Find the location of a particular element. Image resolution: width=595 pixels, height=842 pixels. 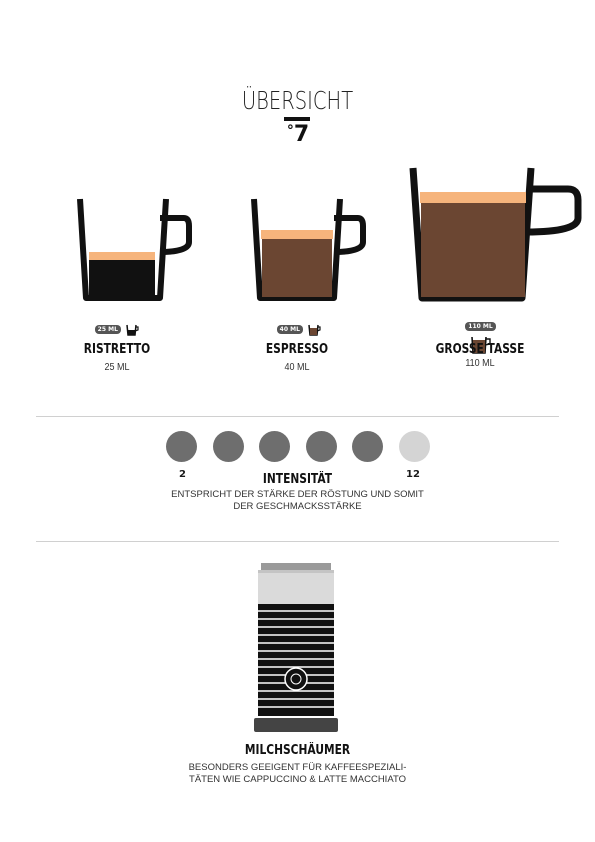

intensity-title: INTENSITÄT is located at coordinates (297, 479).